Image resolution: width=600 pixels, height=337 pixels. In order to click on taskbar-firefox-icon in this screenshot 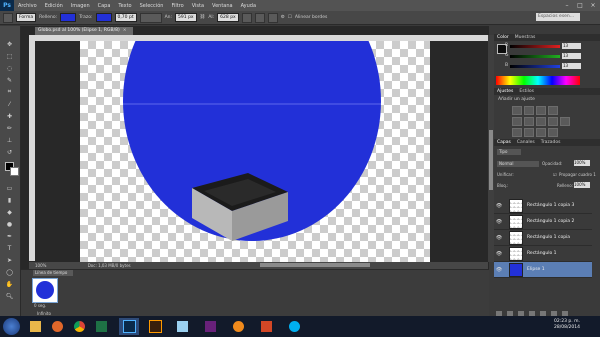, I will do `click(57, 326)`.